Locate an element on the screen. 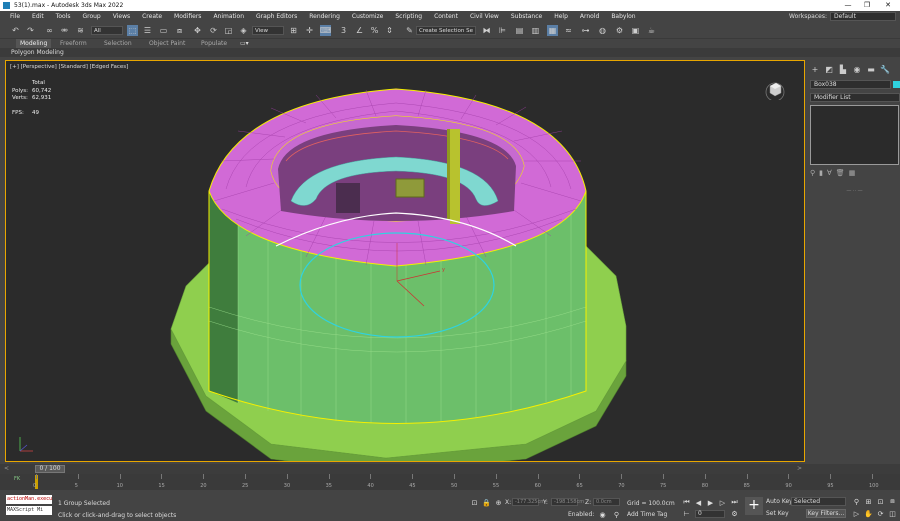 This screenshot has width=900, height=521. menu-graph-editors: Graph Editors is located at coordinates (276, 16).